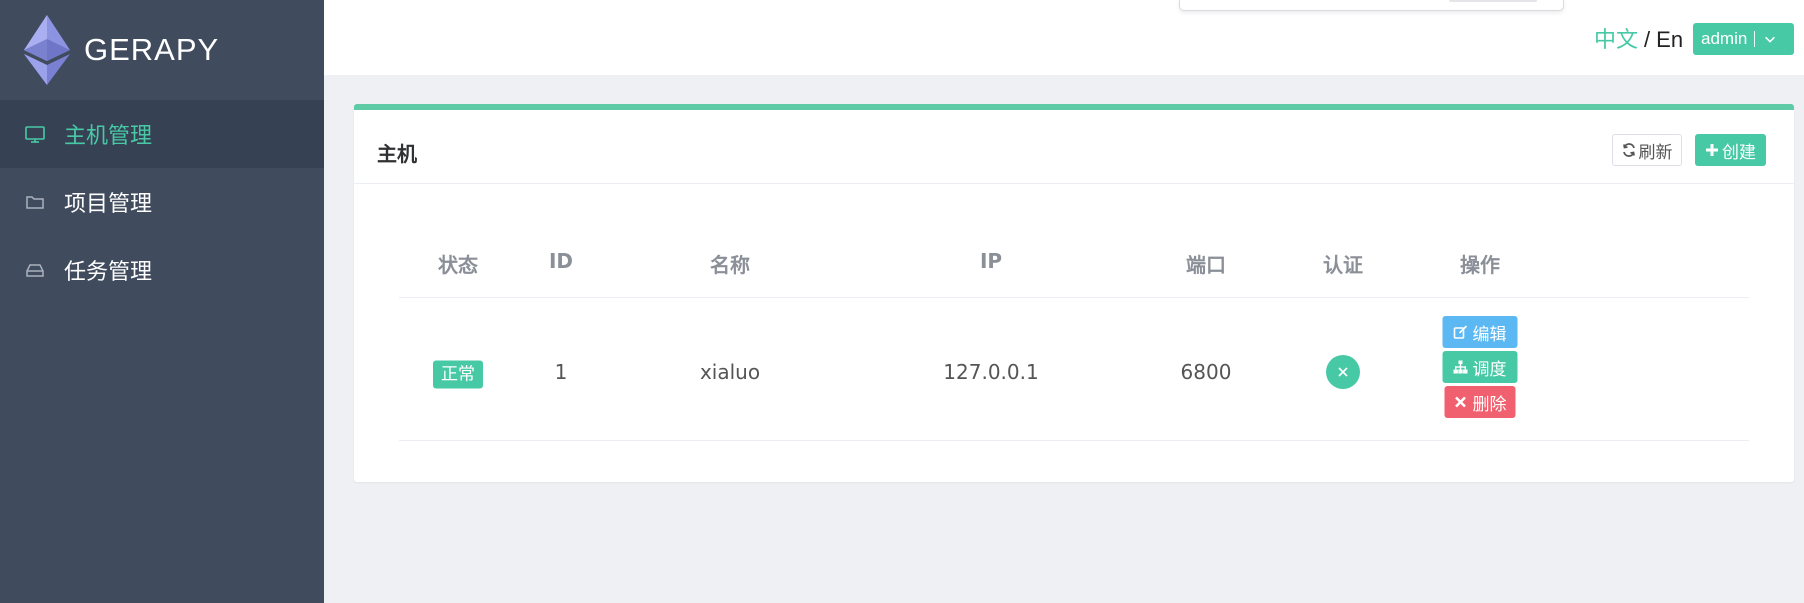 Image resolution: width=1804 pixels, height=603 pixels. What do you see at coordinates (1460, 332) in the screenshot?
I see `edit-icon` at bounding box center [1460, 332].